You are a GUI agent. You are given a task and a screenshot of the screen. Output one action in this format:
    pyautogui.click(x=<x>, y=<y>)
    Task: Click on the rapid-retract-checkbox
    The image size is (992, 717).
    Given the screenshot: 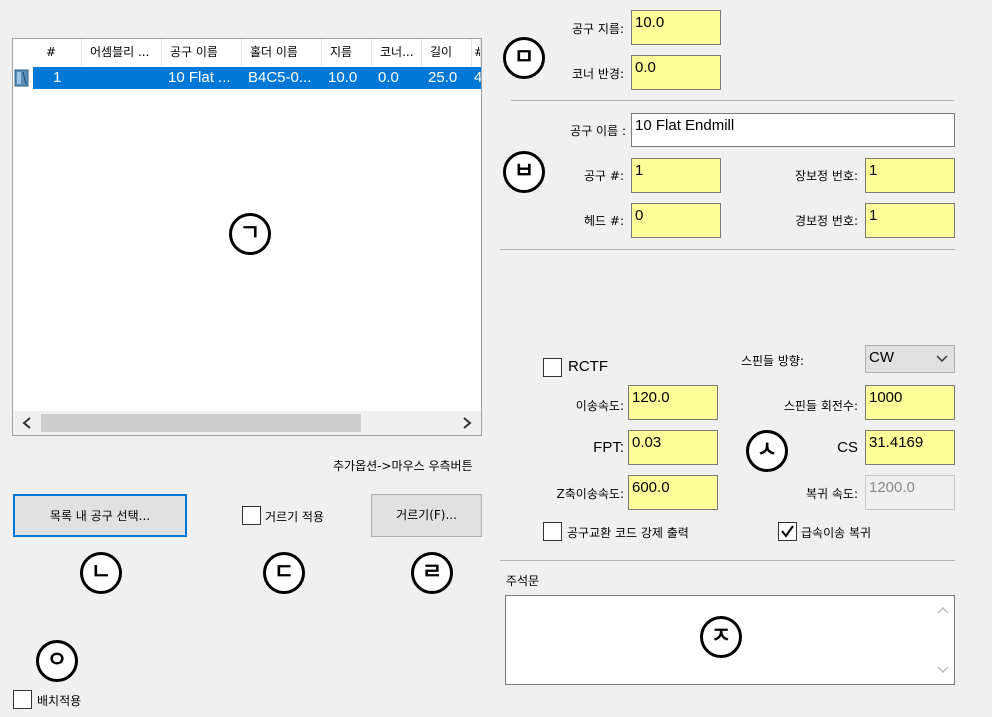 What is the action you would take?
    pyautogui.click(x=787, y=531)
    